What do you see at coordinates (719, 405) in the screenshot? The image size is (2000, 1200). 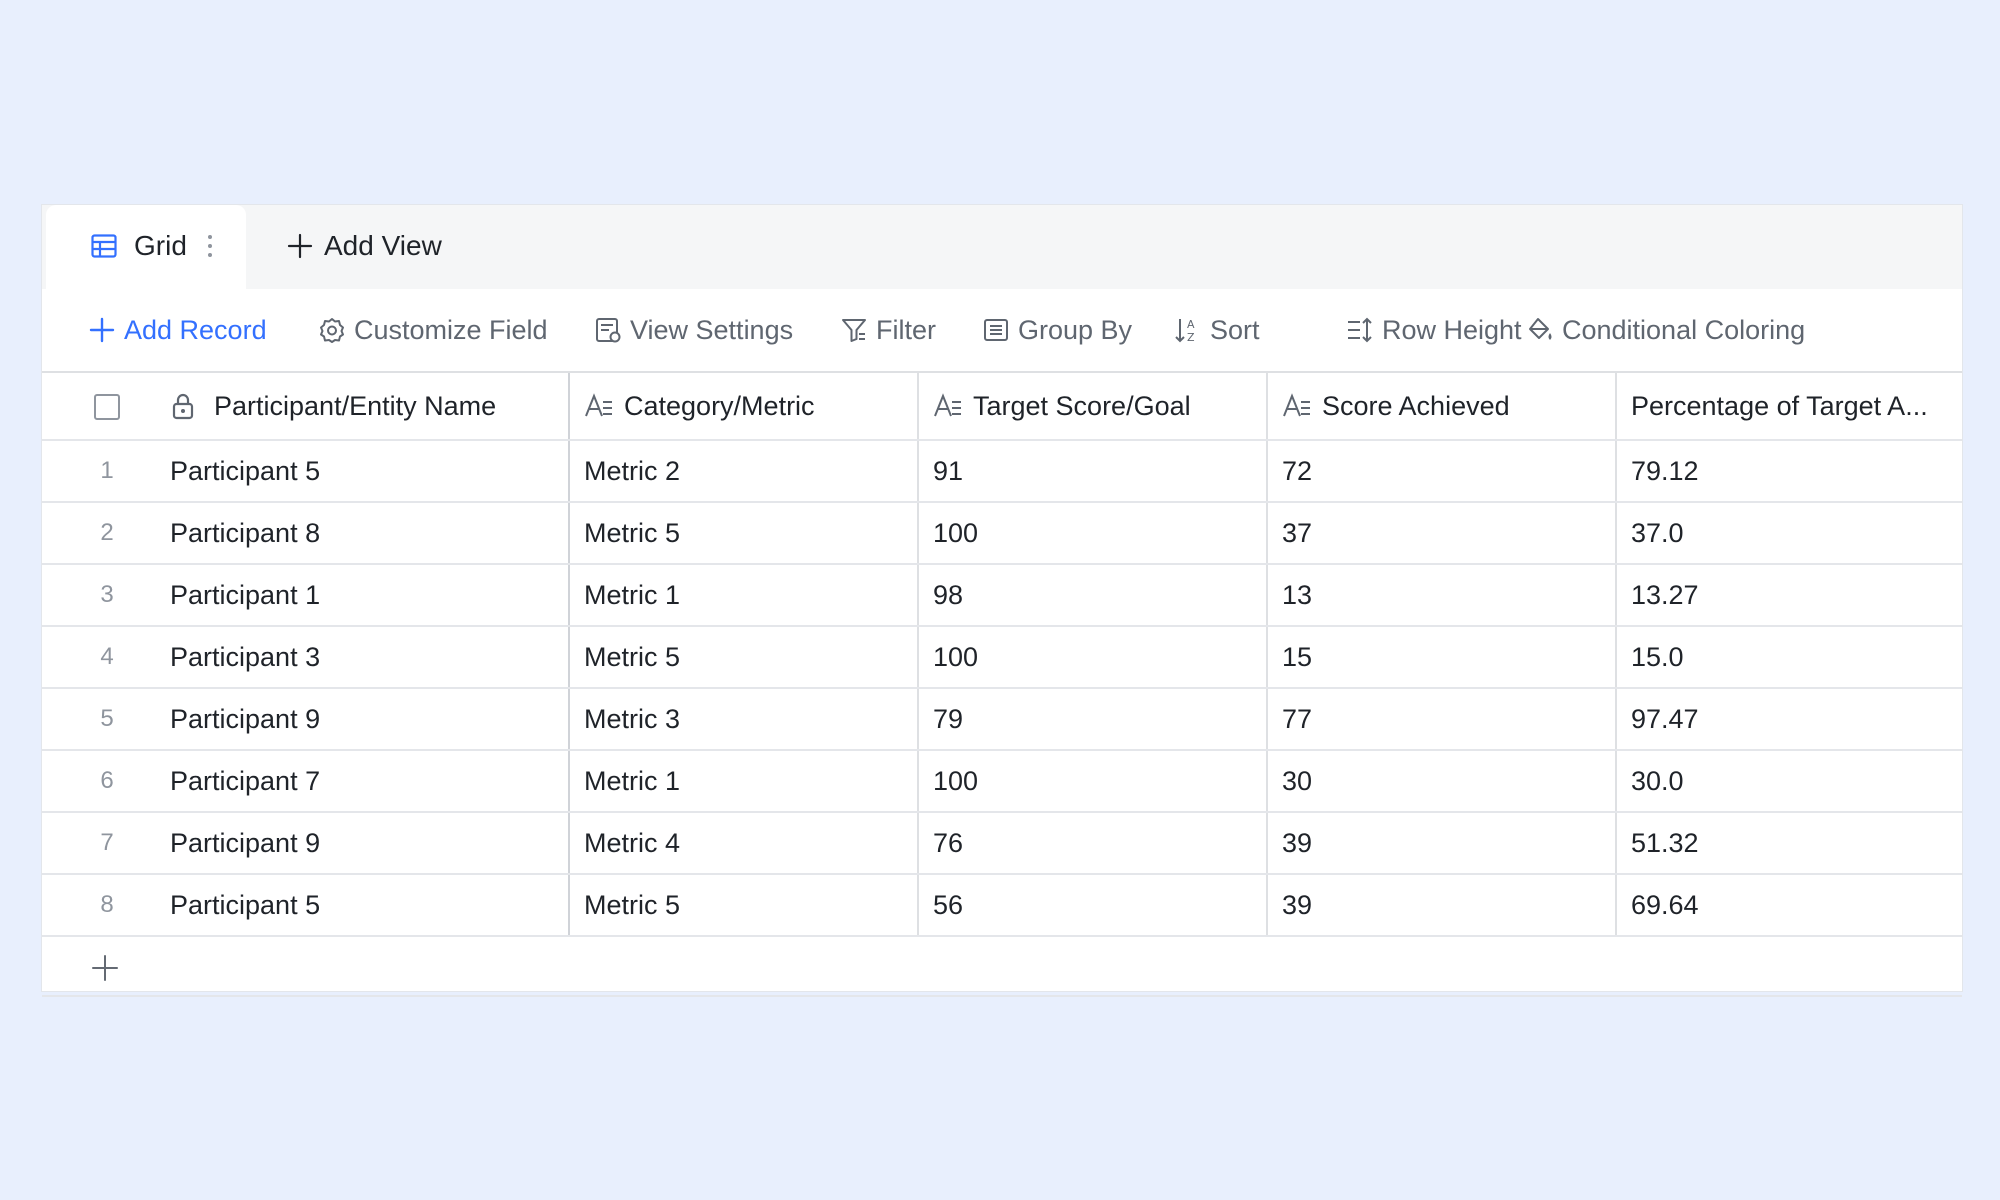 I see `column-header-category-label: Category/Metric` at bounding box center [719, 405].